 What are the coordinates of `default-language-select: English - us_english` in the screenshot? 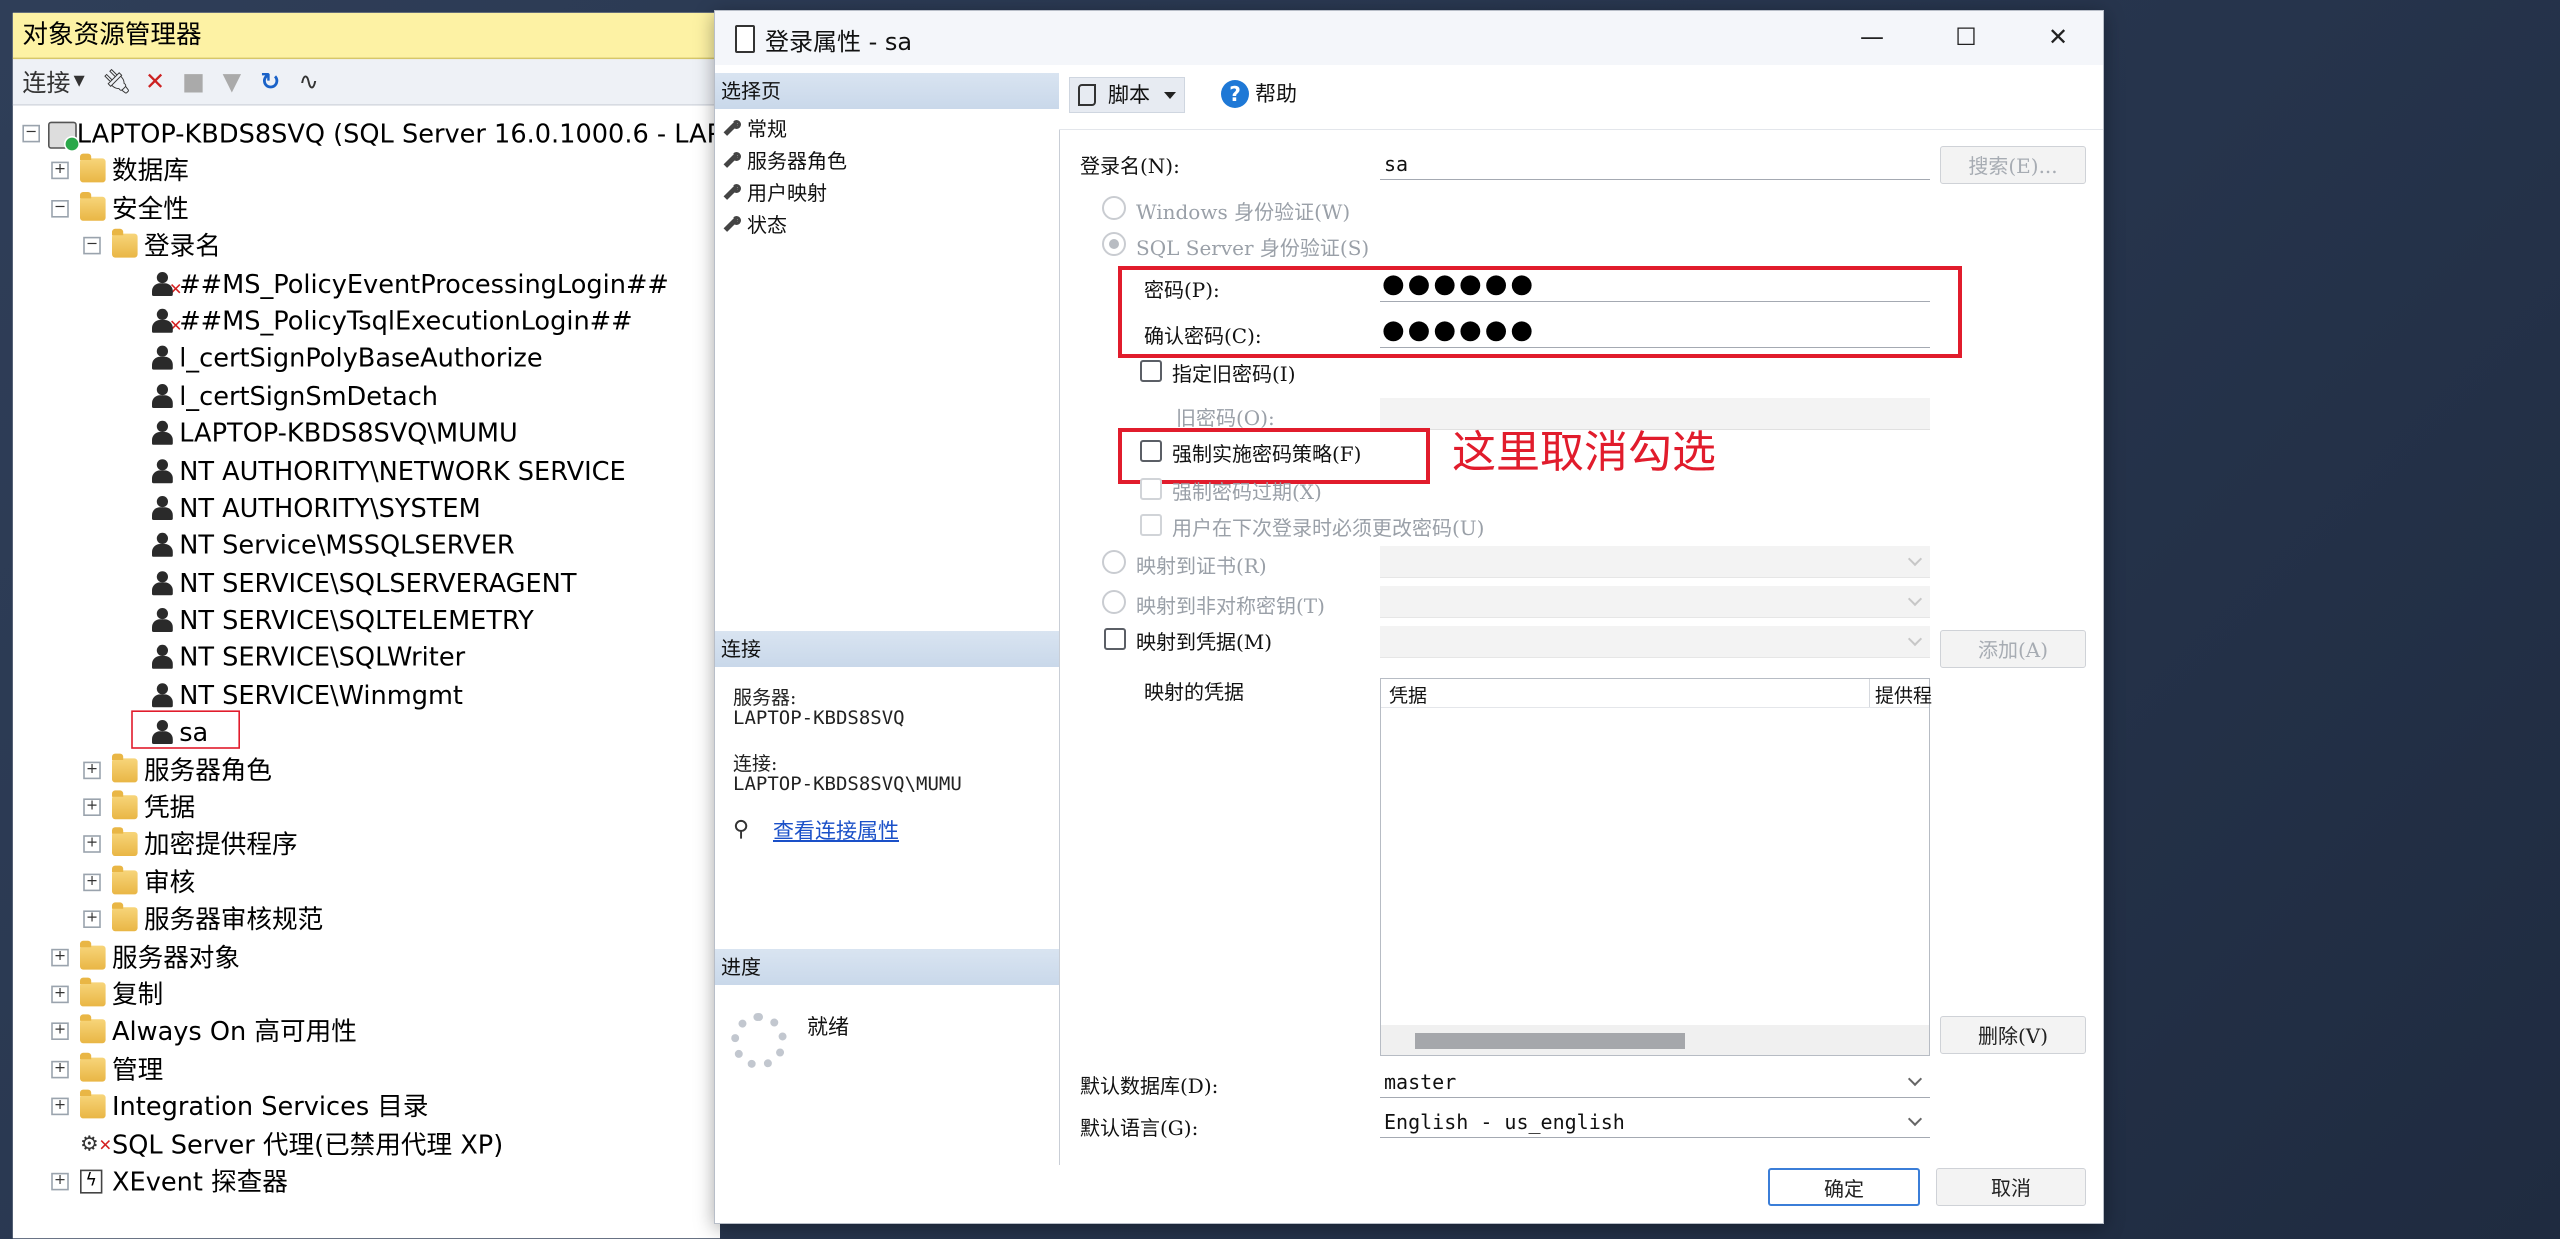 It's located at (1655, 1122).